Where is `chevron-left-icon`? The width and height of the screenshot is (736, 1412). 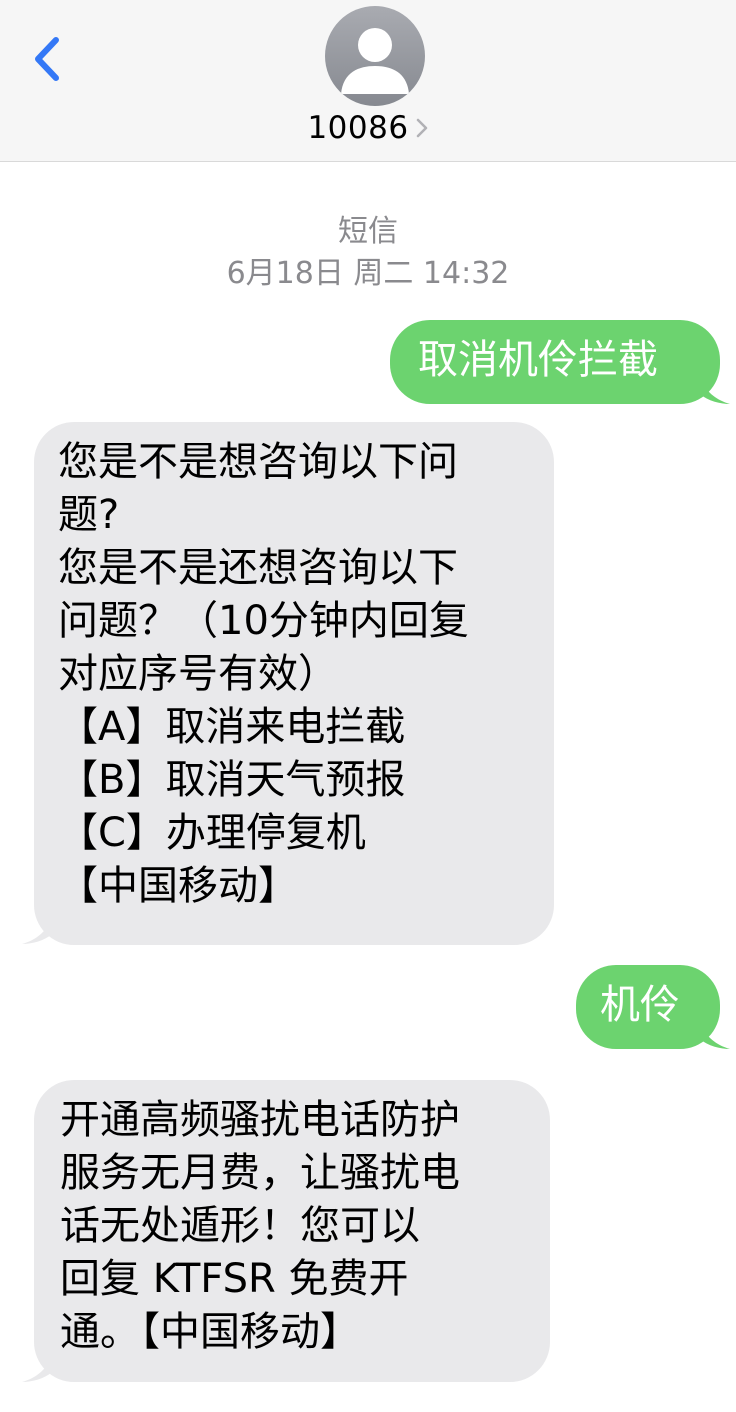
chevron-left-icon is located at coordinates (47, 59).